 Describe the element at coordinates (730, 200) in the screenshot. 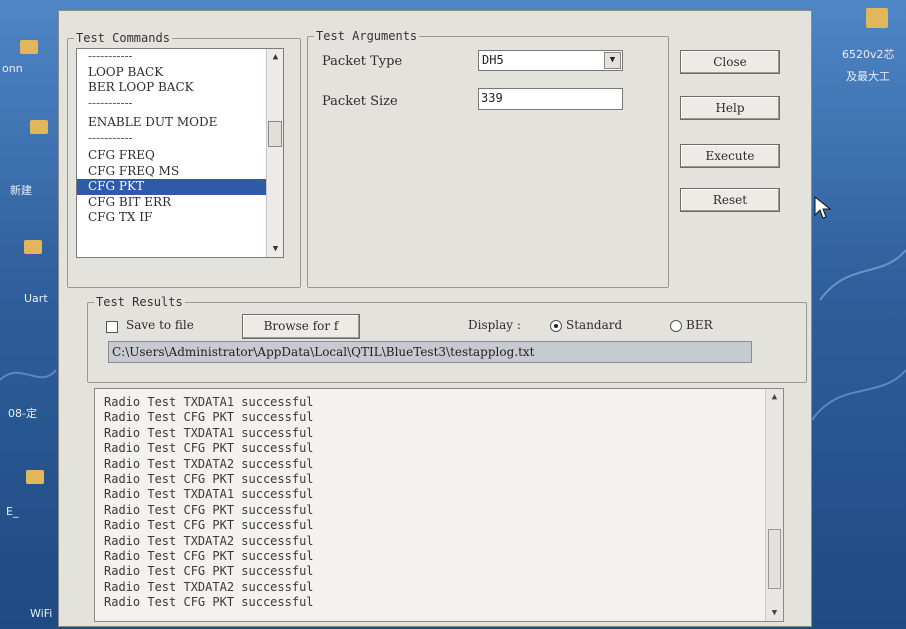

I see `reset-button: Reset` at that location.